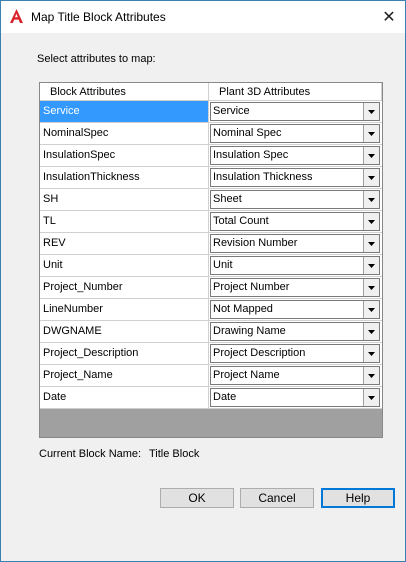 This screenshot has height=562, width=406. I want to click on dropdown-selected-value: Insulation Spec, so click(251, 155).